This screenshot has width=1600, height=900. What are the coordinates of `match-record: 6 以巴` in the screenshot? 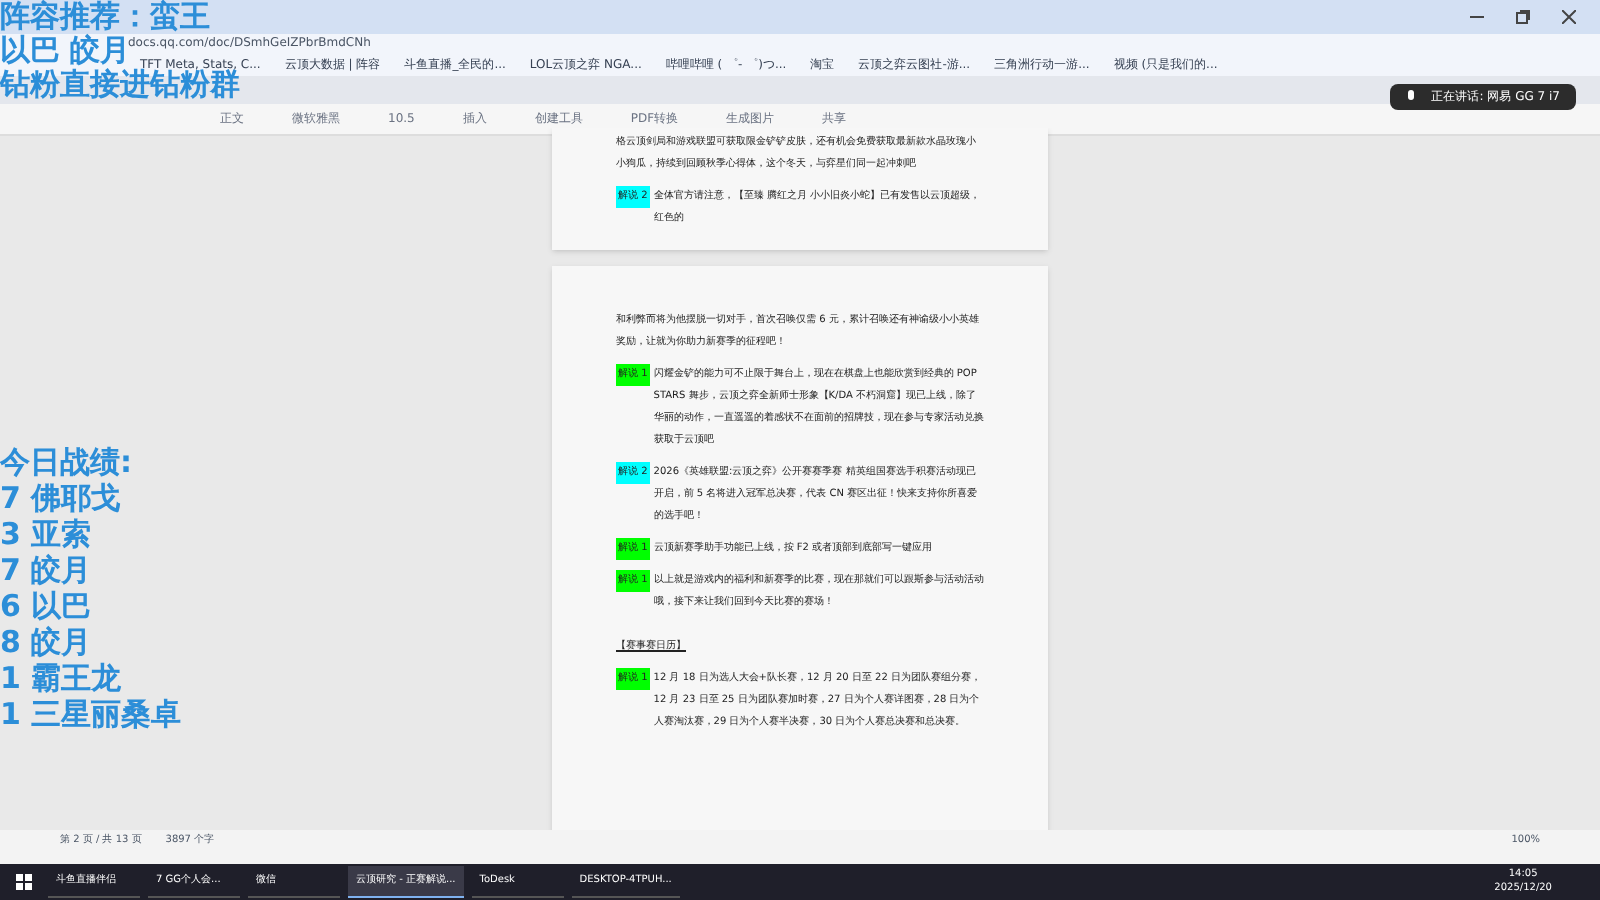 It's located at (46, 606).